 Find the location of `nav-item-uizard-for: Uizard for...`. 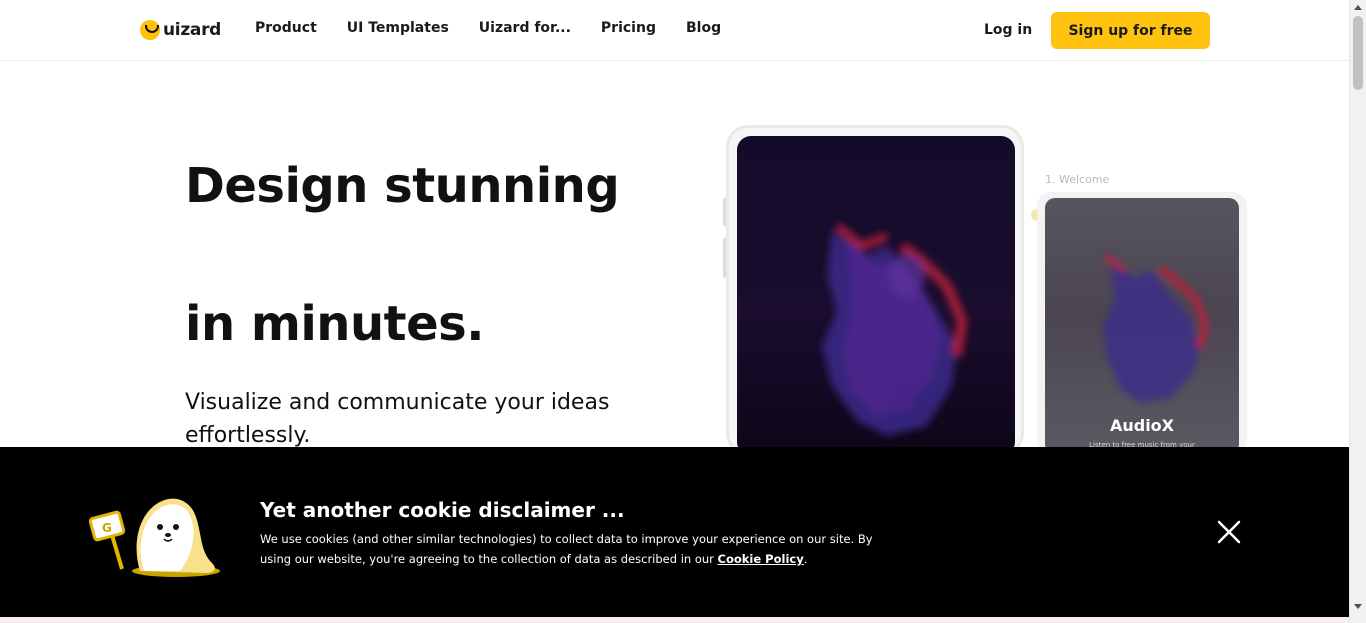

nav-item-uizard-for: Uizard for... is located at coordinates (525, 28).